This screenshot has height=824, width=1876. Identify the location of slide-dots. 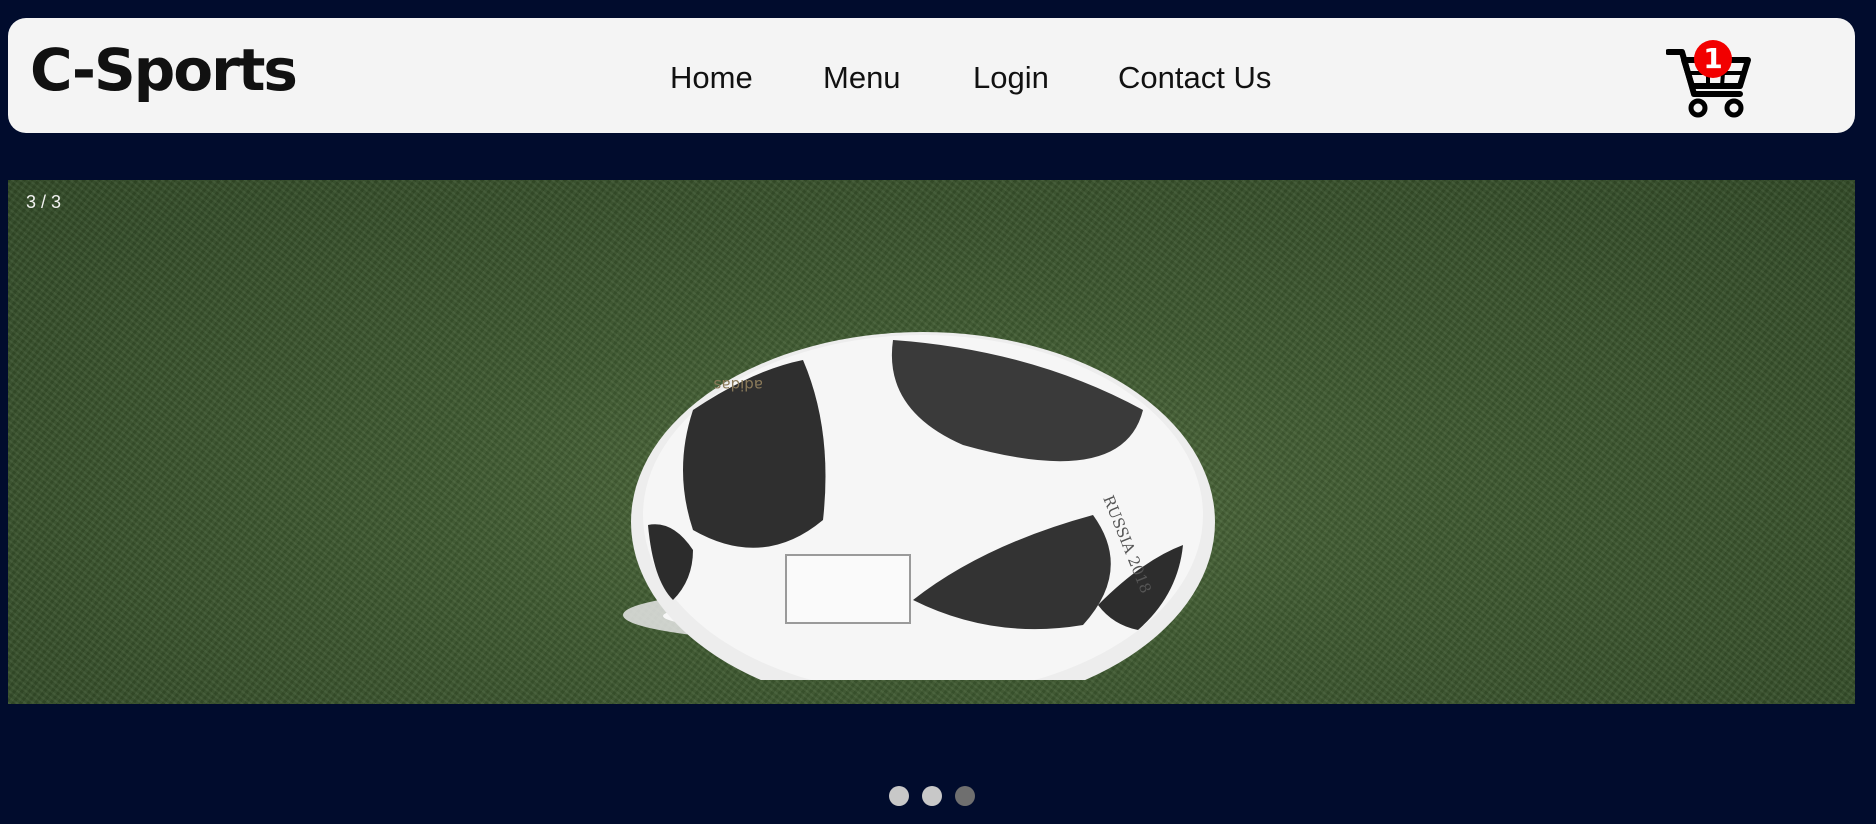
(938, 797).